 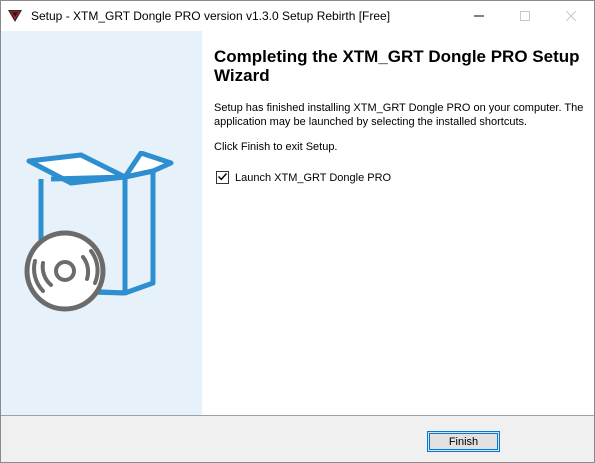 I want to click on close-button, so click(x=571, y=16).